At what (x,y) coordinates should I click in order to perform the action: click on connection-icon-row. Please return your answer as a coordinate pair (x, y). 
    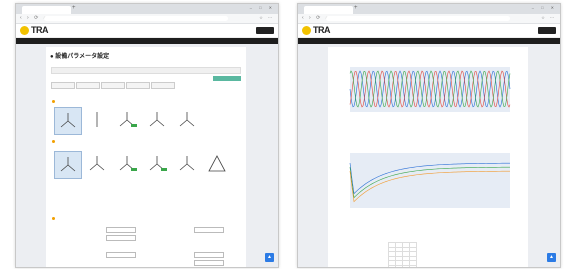
    Looking at the image, I should click on (145, 165).